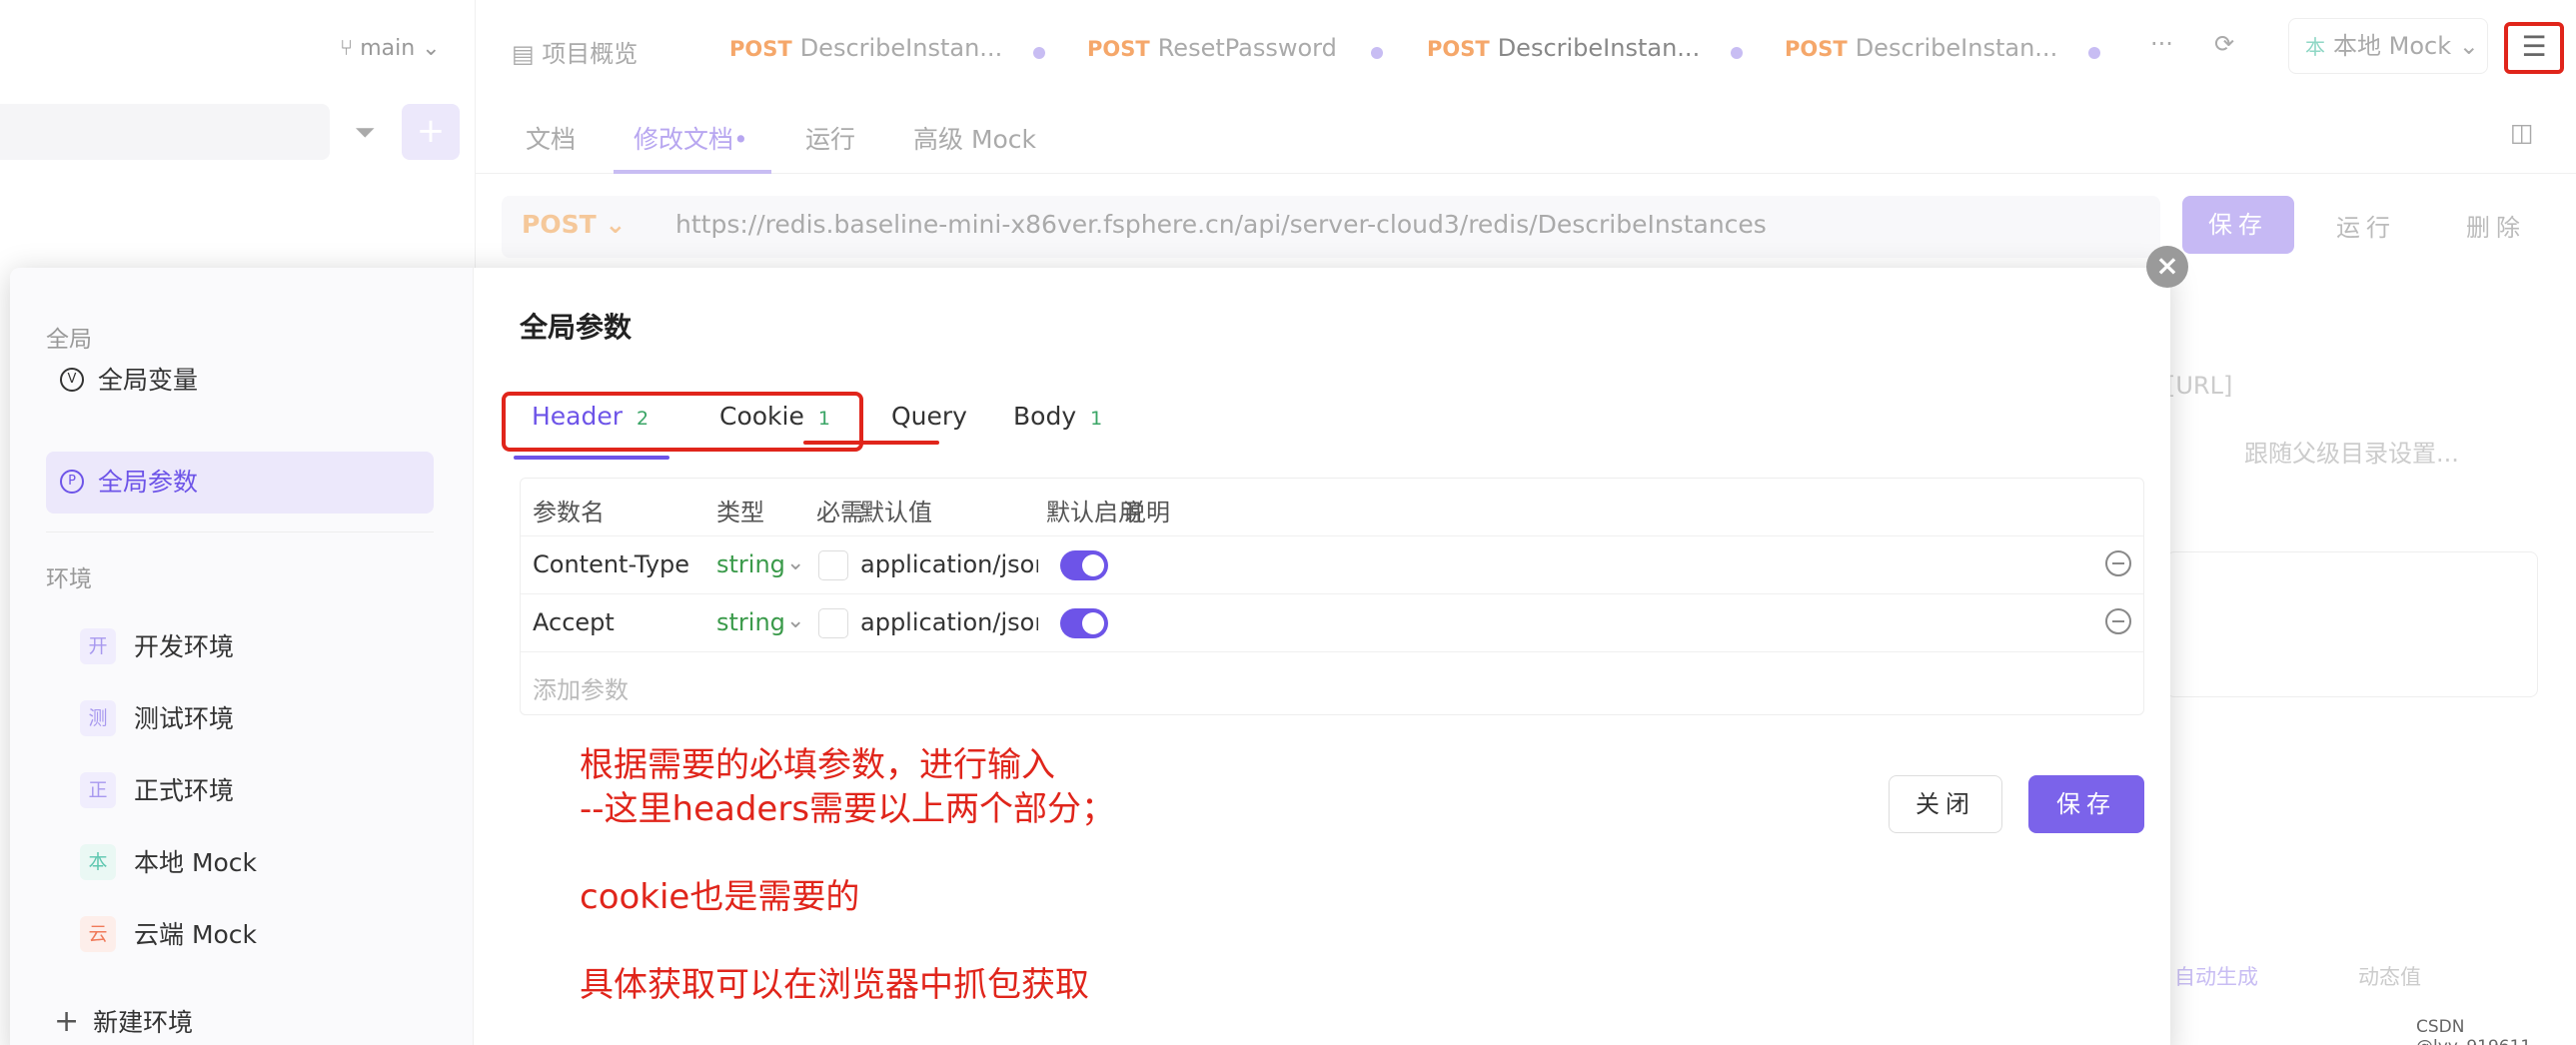  What do you see at coordinates (365, 133) in the screenshot?
I see `filter-icon: ⏷` at bounding box center [365, 133].